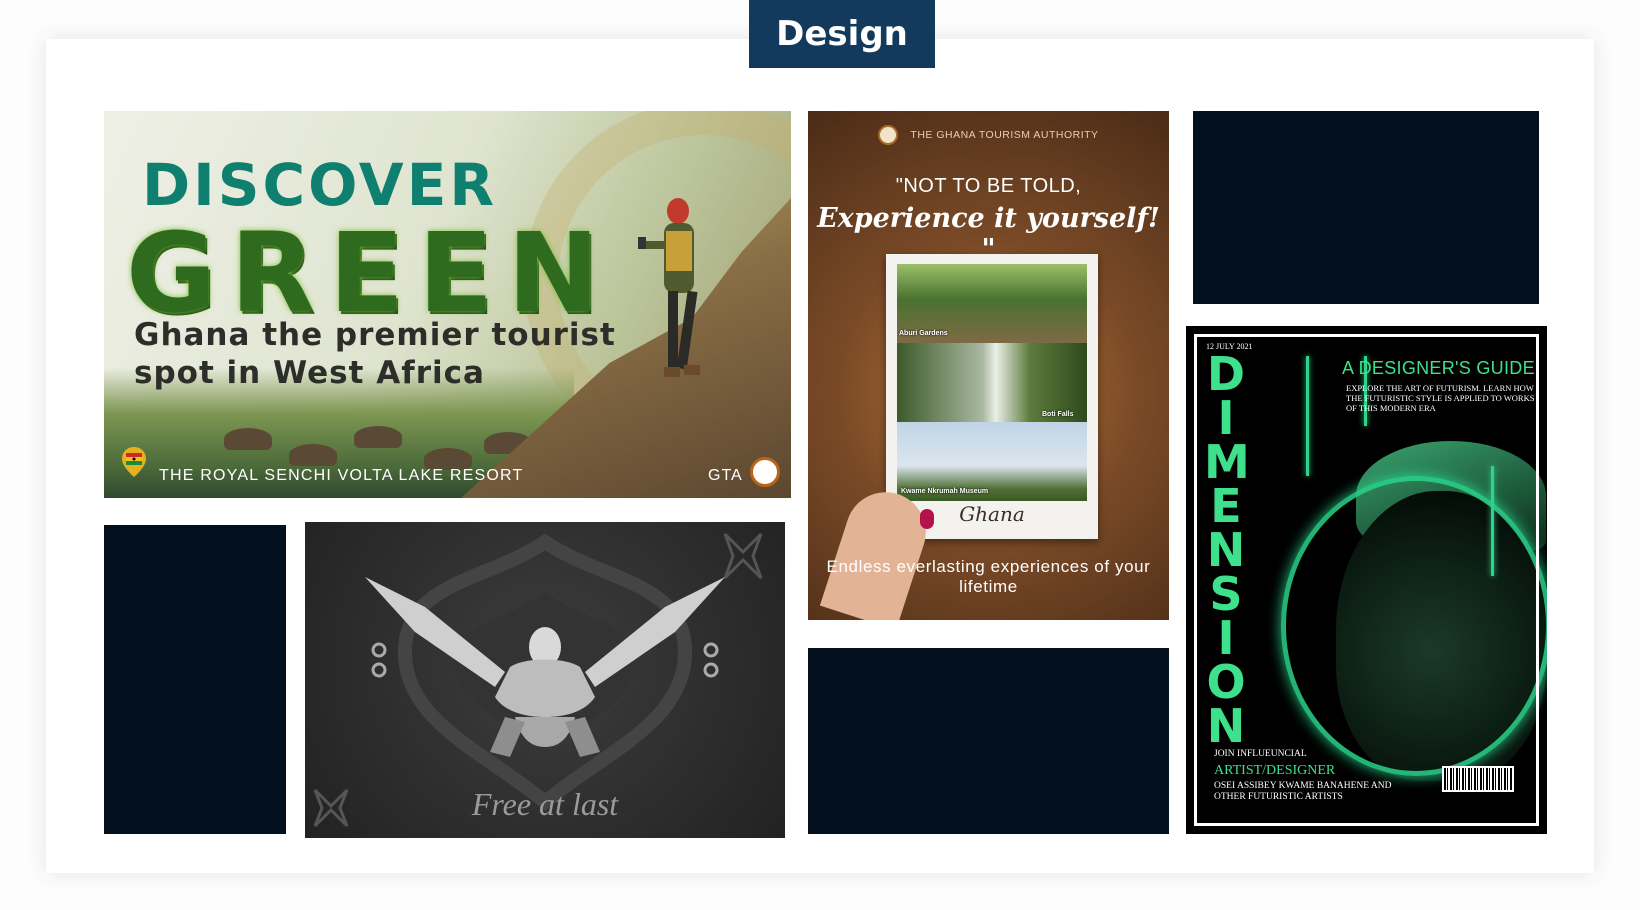  What do you see at coordinates (988, 741) in the screenshot?
I see `placeholder-tile-bottom-center` at bounding box center [988, 741].